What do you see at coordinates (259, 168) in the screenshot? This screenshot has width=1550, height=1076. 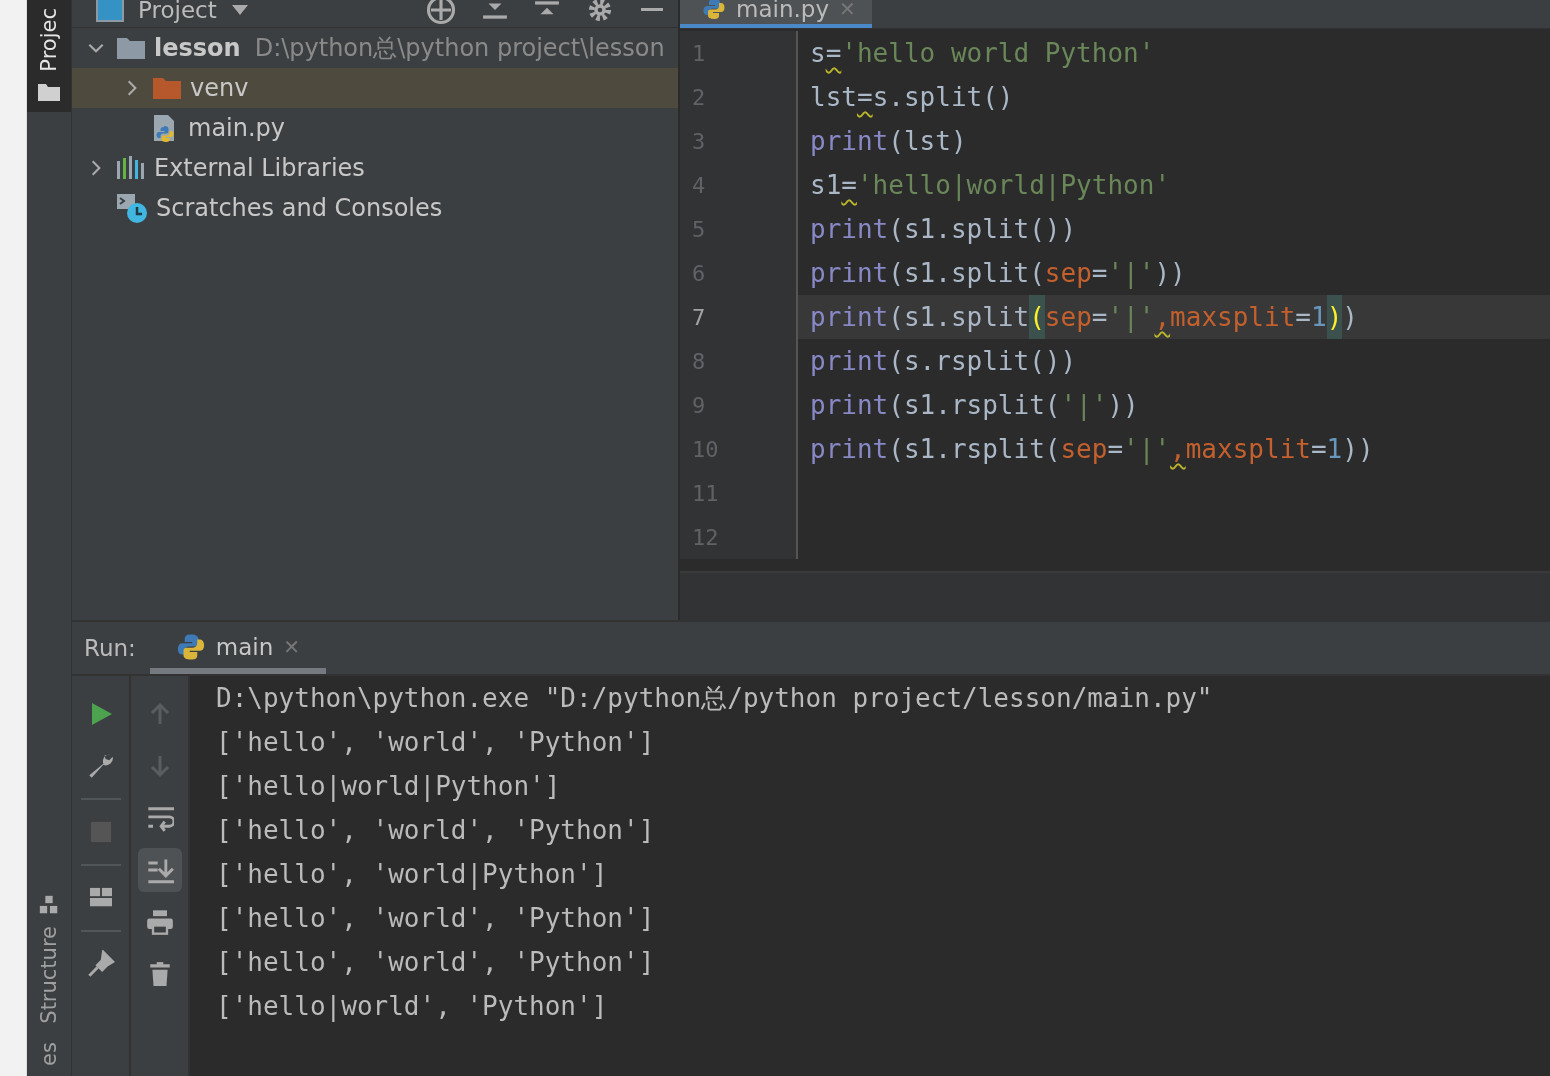 I see `tree-label: External Libraries` at bounding box center [259, 168].